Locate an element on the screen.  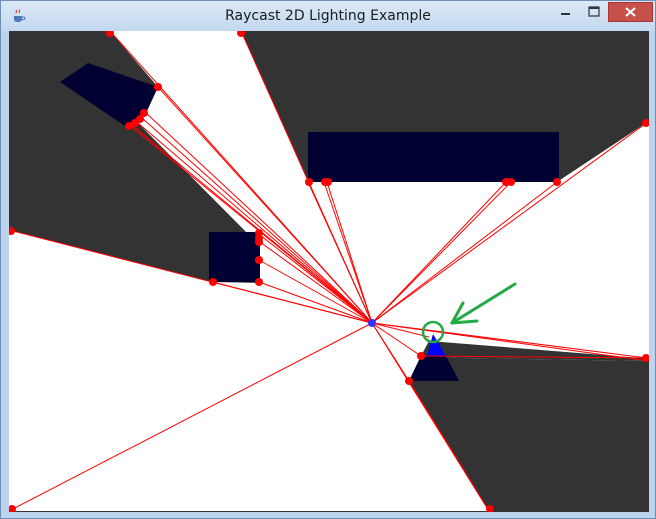
title-bar: Raycast 2D Lighting Example is located at coordinates (328, 16).